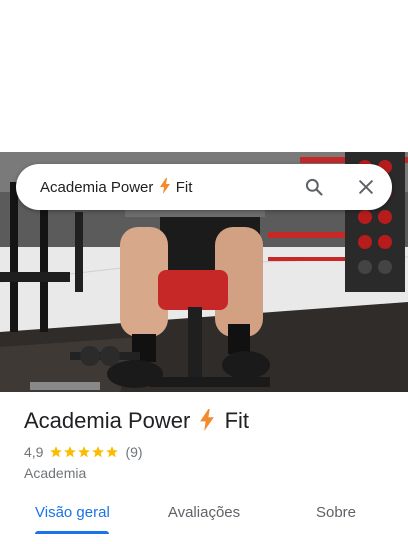 The image size is (408, 544). Describe the element at coordinates (314, 187) in the screenshot. I see `search-icon` at that location.